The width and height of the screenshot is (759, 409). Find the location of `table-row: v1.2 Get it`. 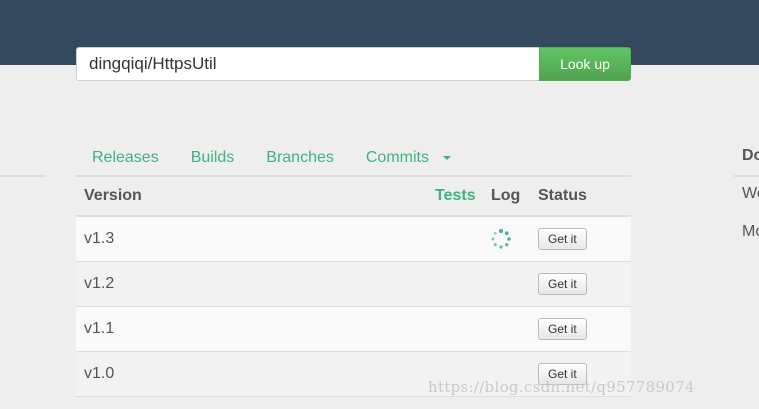

table-row: v1.2 Get it is located at coordinates (353, 284).